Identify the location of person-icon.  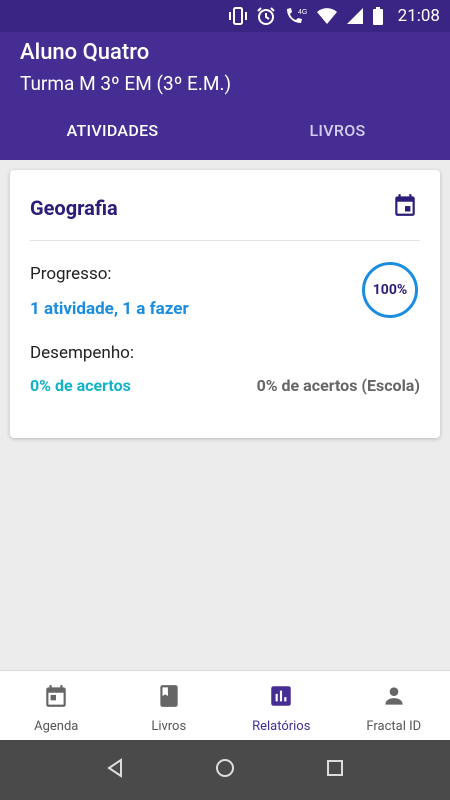
(394, 698).